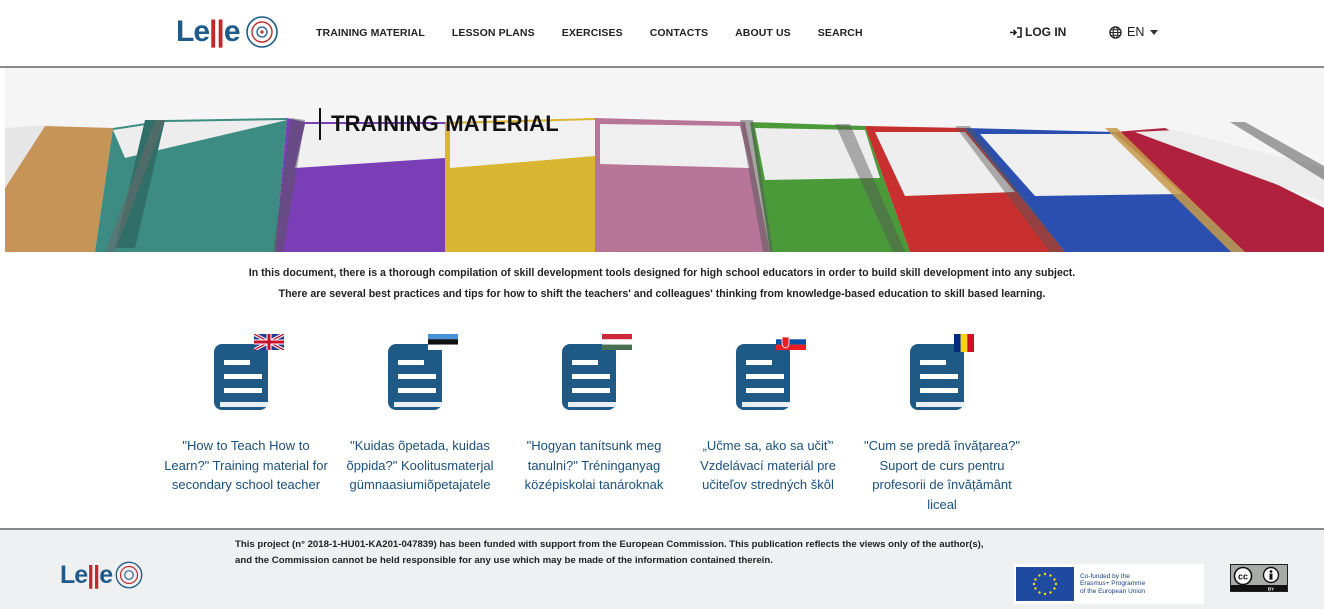  Describe the element at coordinates (1046, 32) in the screenshot. I see `login-label: LOG IN` at that location.